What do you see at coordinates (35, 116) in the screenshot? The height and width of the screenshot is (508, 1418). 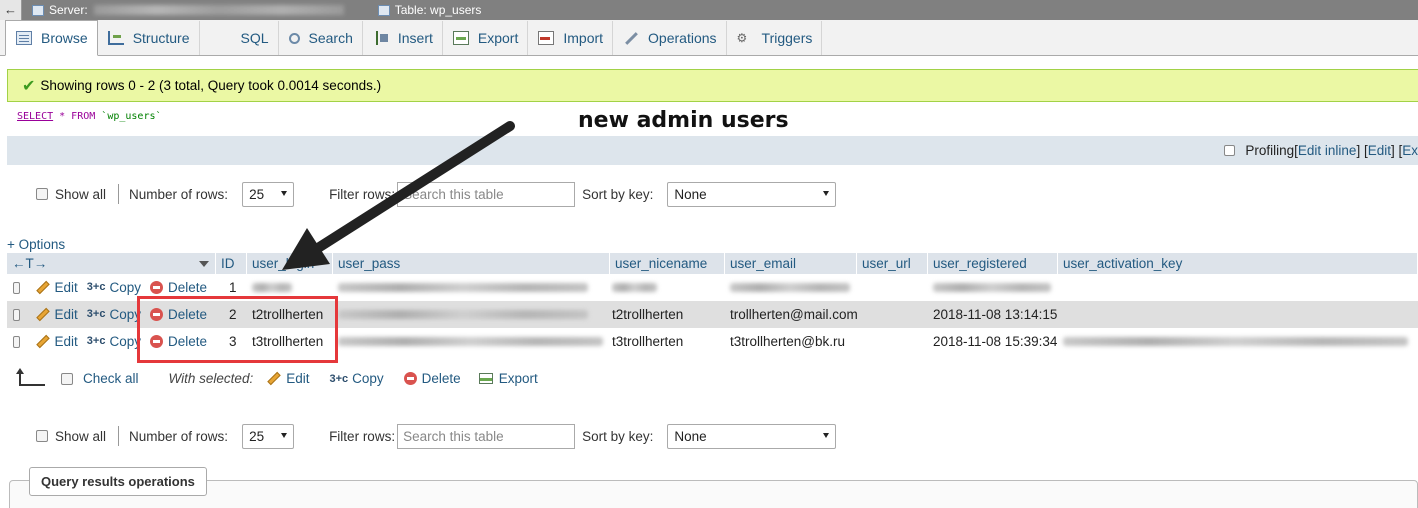 I see `sql-keyword-select: SELECT` at bounding box center [35, 116].